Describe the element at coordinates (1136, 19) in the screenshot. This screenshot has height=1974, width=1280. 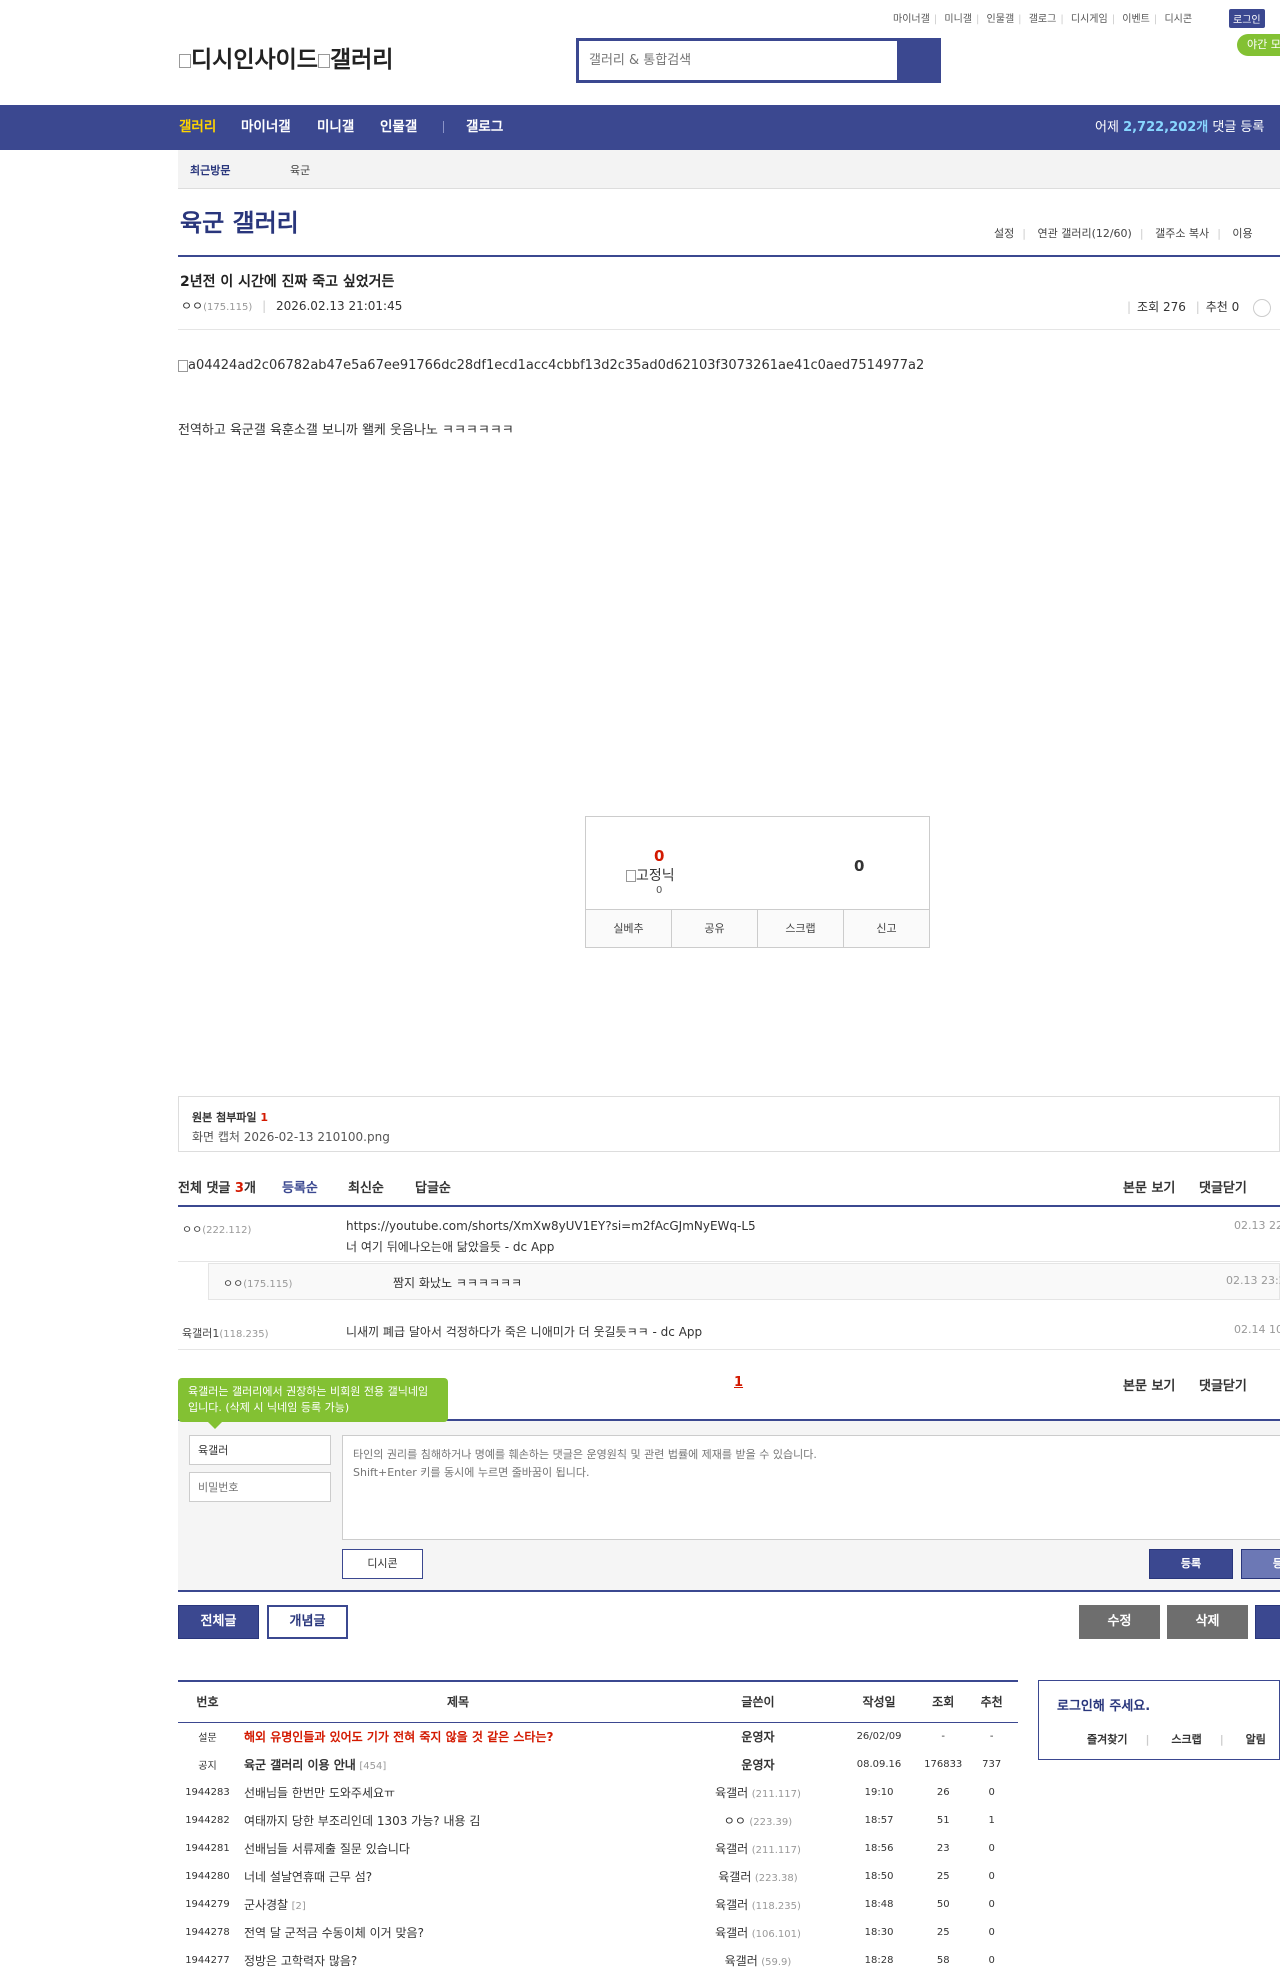
I see `util-link-event: 이벤트` at that location.